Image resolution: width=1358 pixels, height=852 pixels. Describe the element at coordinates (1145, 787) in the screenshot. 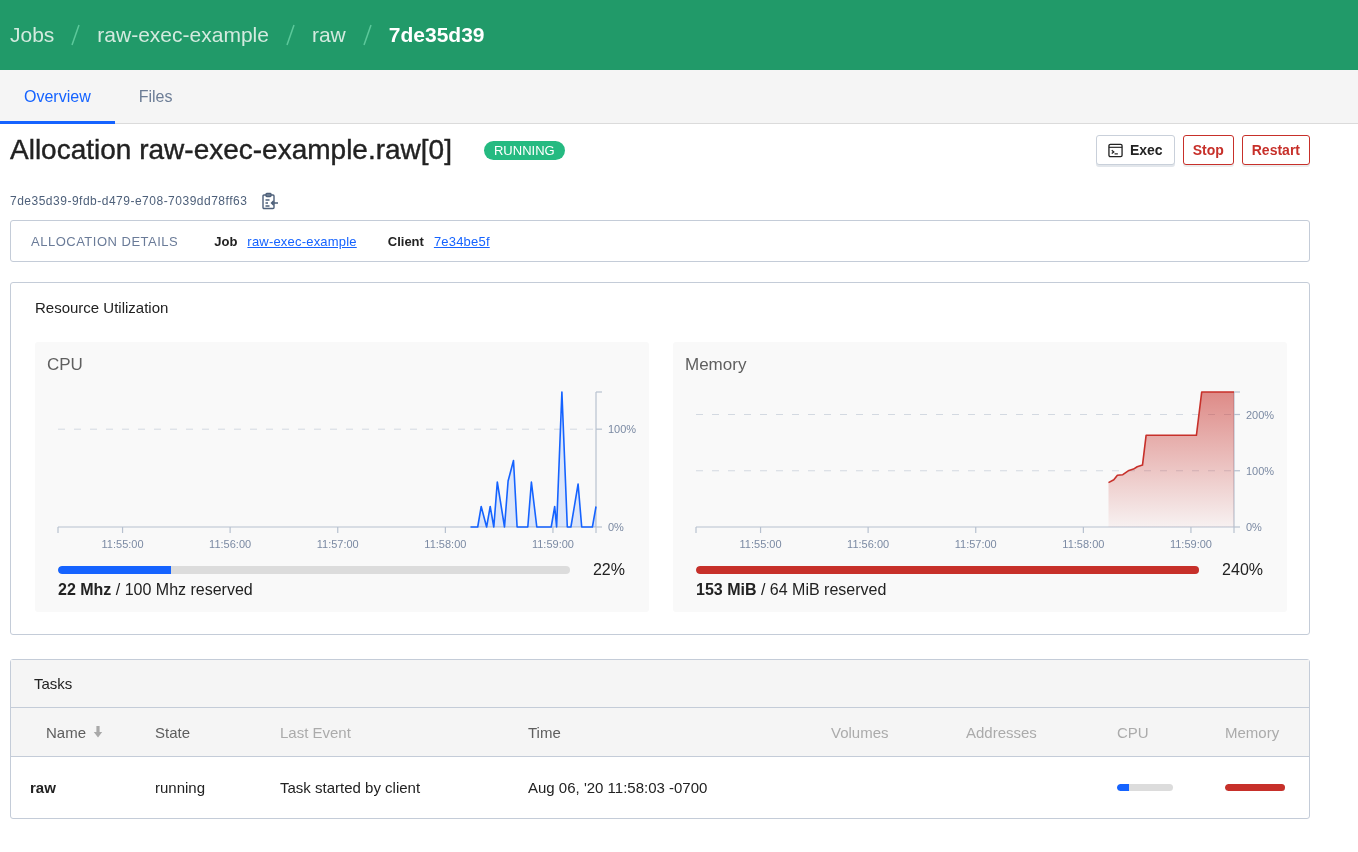

I see `cpu-progress-track` at that location.